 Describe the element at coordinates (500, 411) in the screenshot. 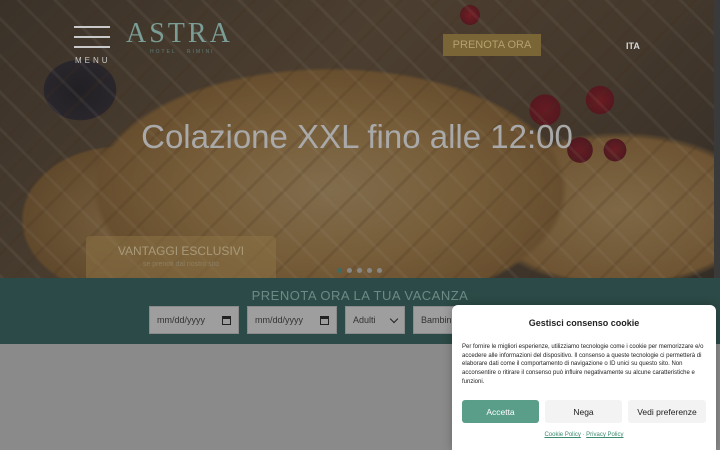

I see `accept-button: Accetta` at that location.